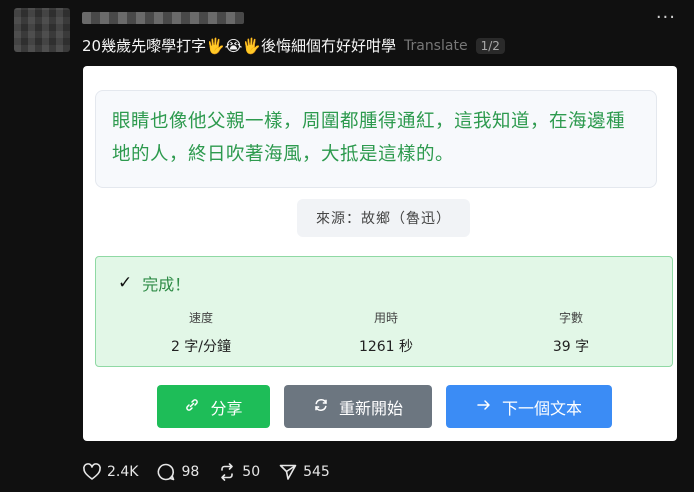  Describe the element at coordinates (215, 472) in the screenshot. I see `post-actions: 2.4K 98 50 545` at that location.